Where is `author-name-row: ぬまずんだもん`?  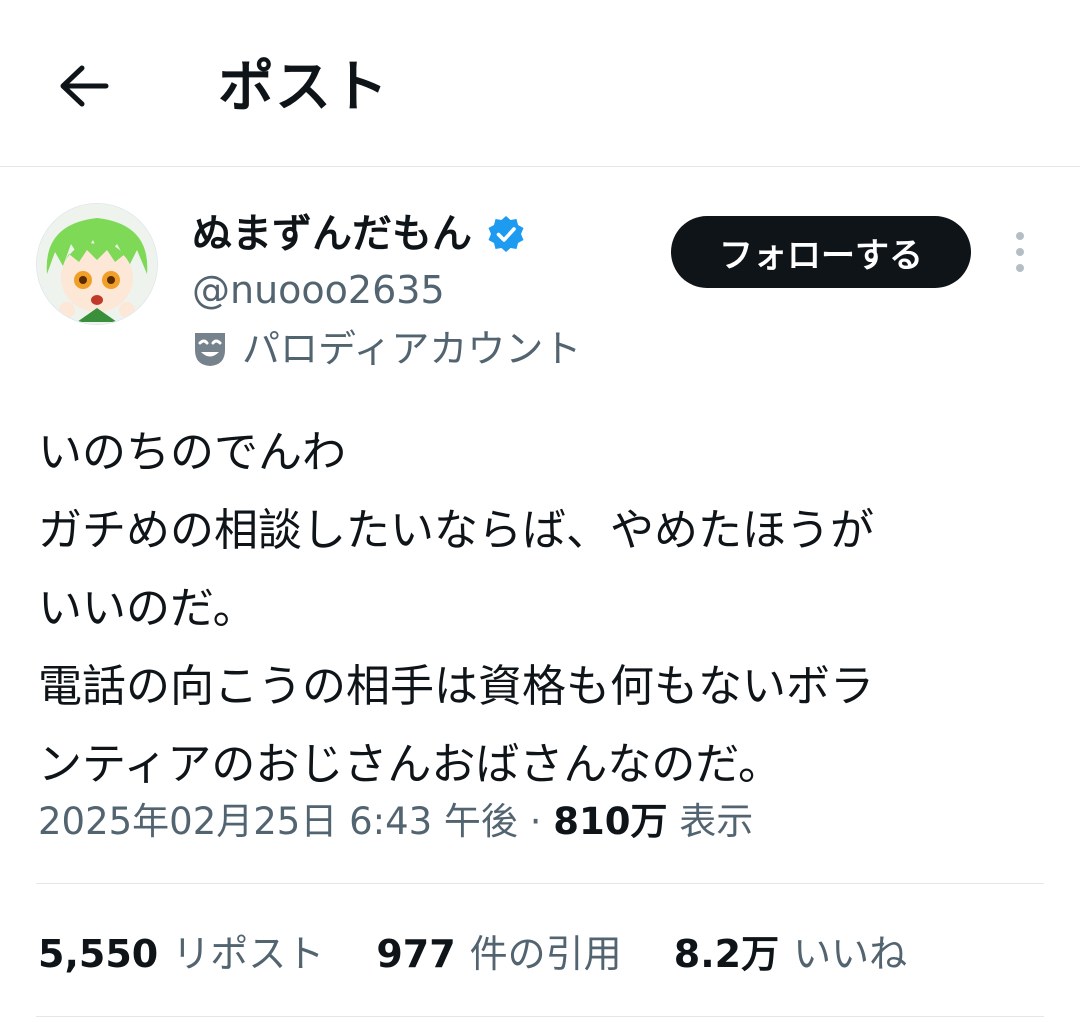 author-name-row: ぬまずんだもん is located at coordinates (359, 234).